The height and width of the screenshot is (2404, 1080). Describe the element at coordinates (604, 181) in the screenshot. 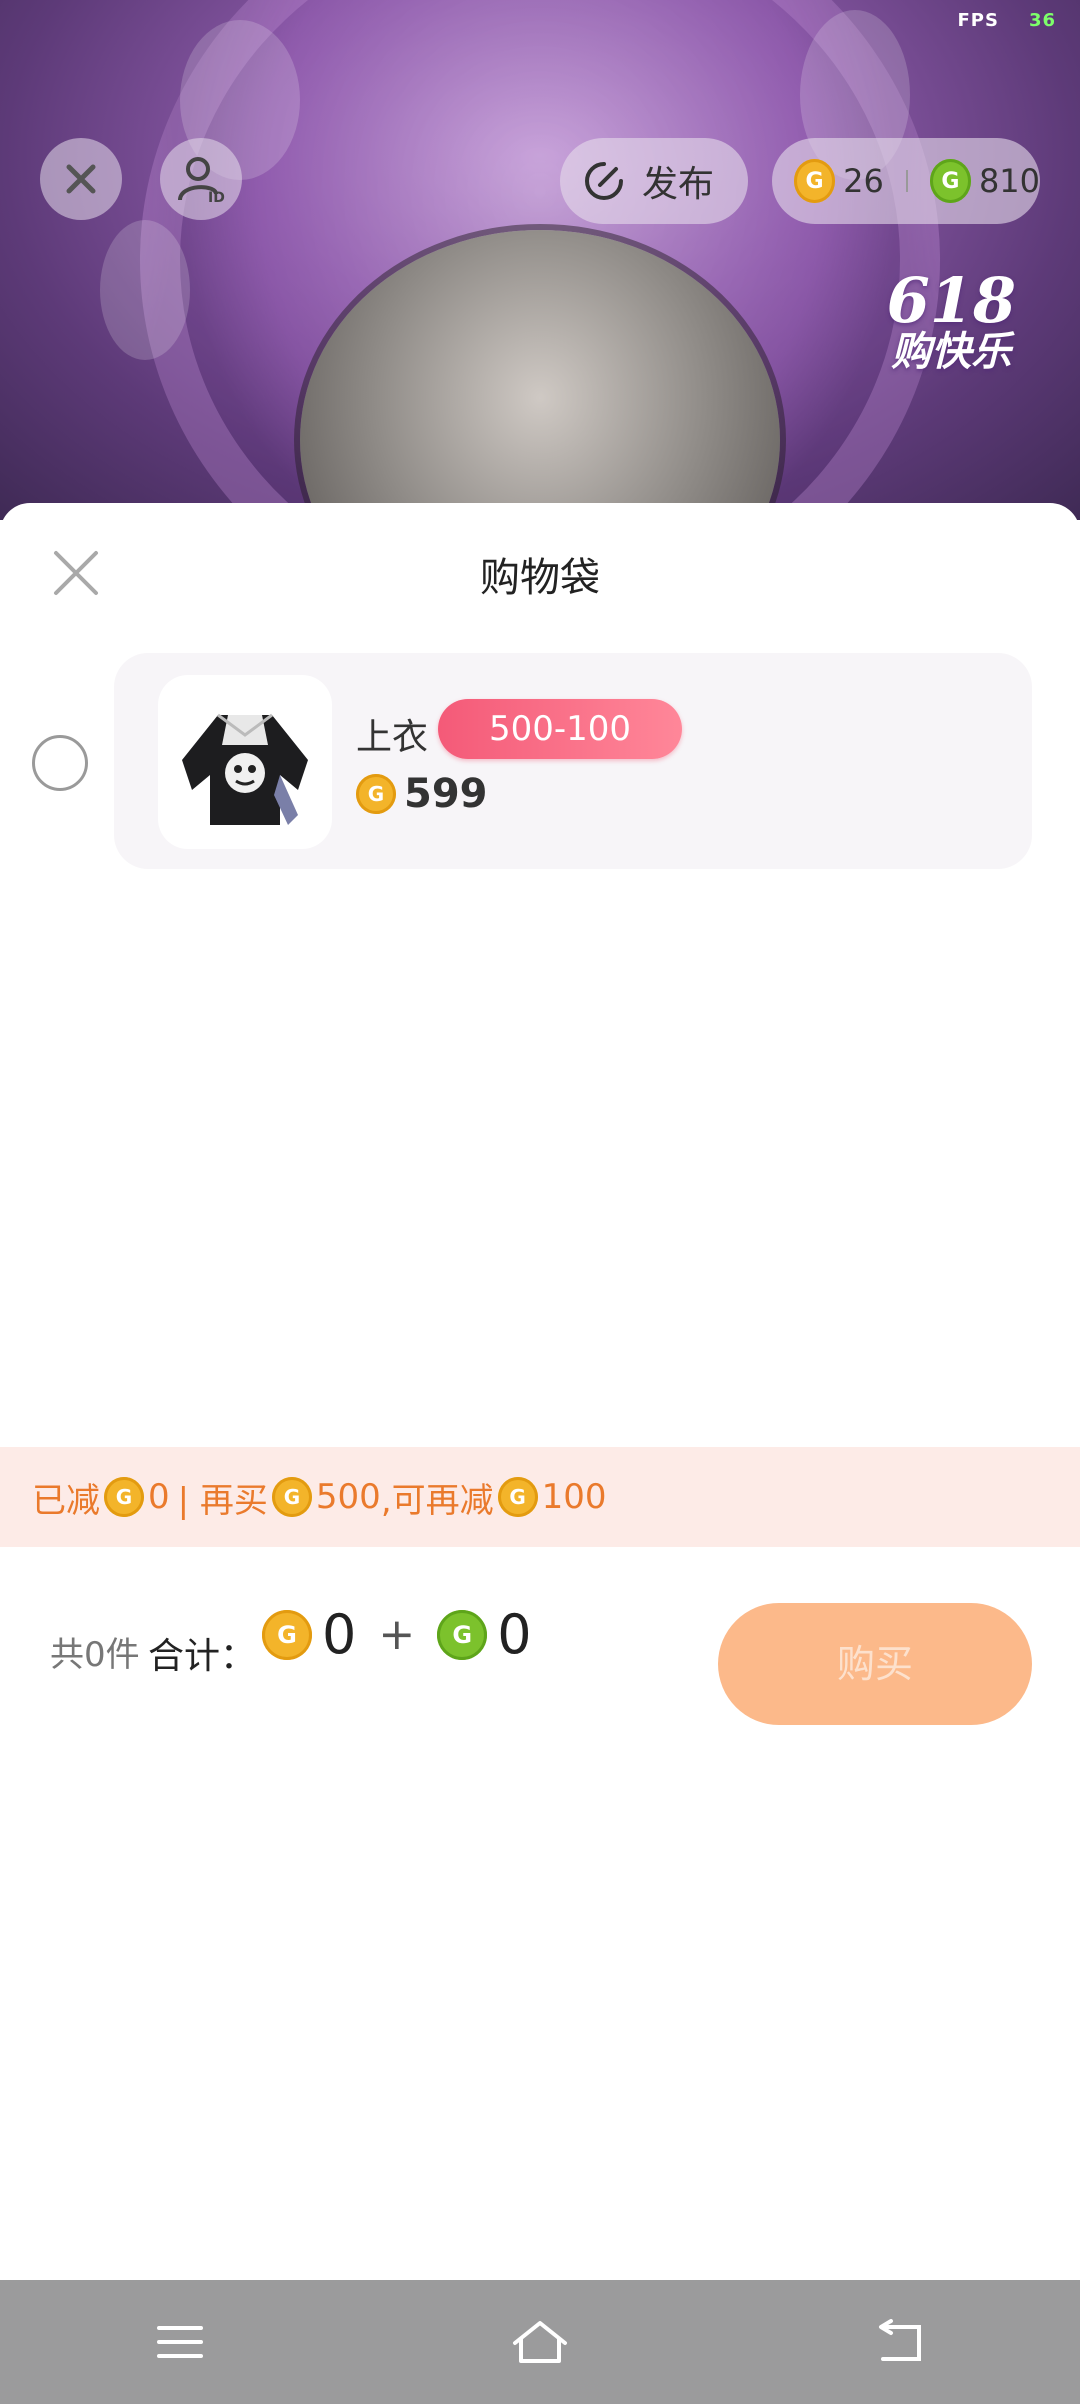

I see `publish-icon` at that location.